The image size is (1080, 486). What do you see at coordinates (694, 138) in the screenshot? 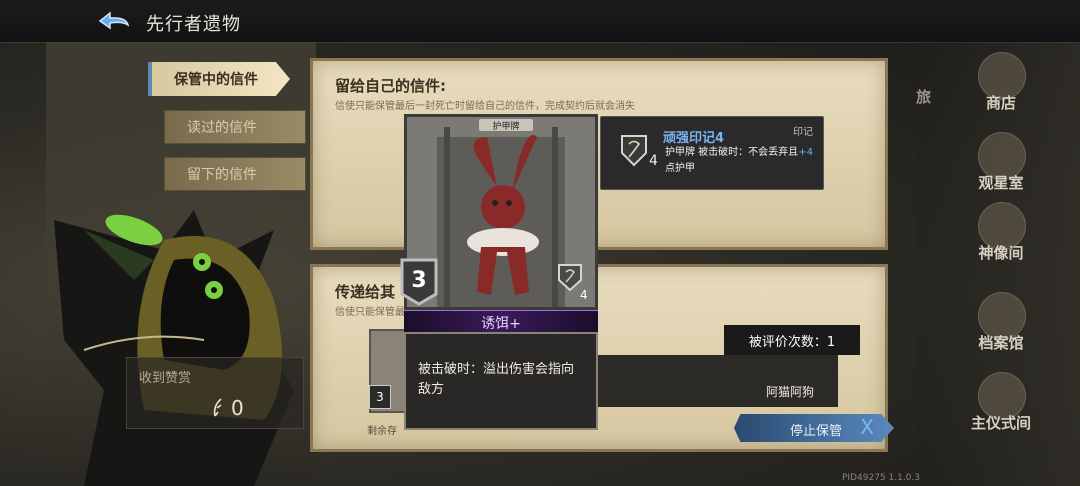
I see `sigil-title: 顽强印记4` at bounding box center [694, 138].